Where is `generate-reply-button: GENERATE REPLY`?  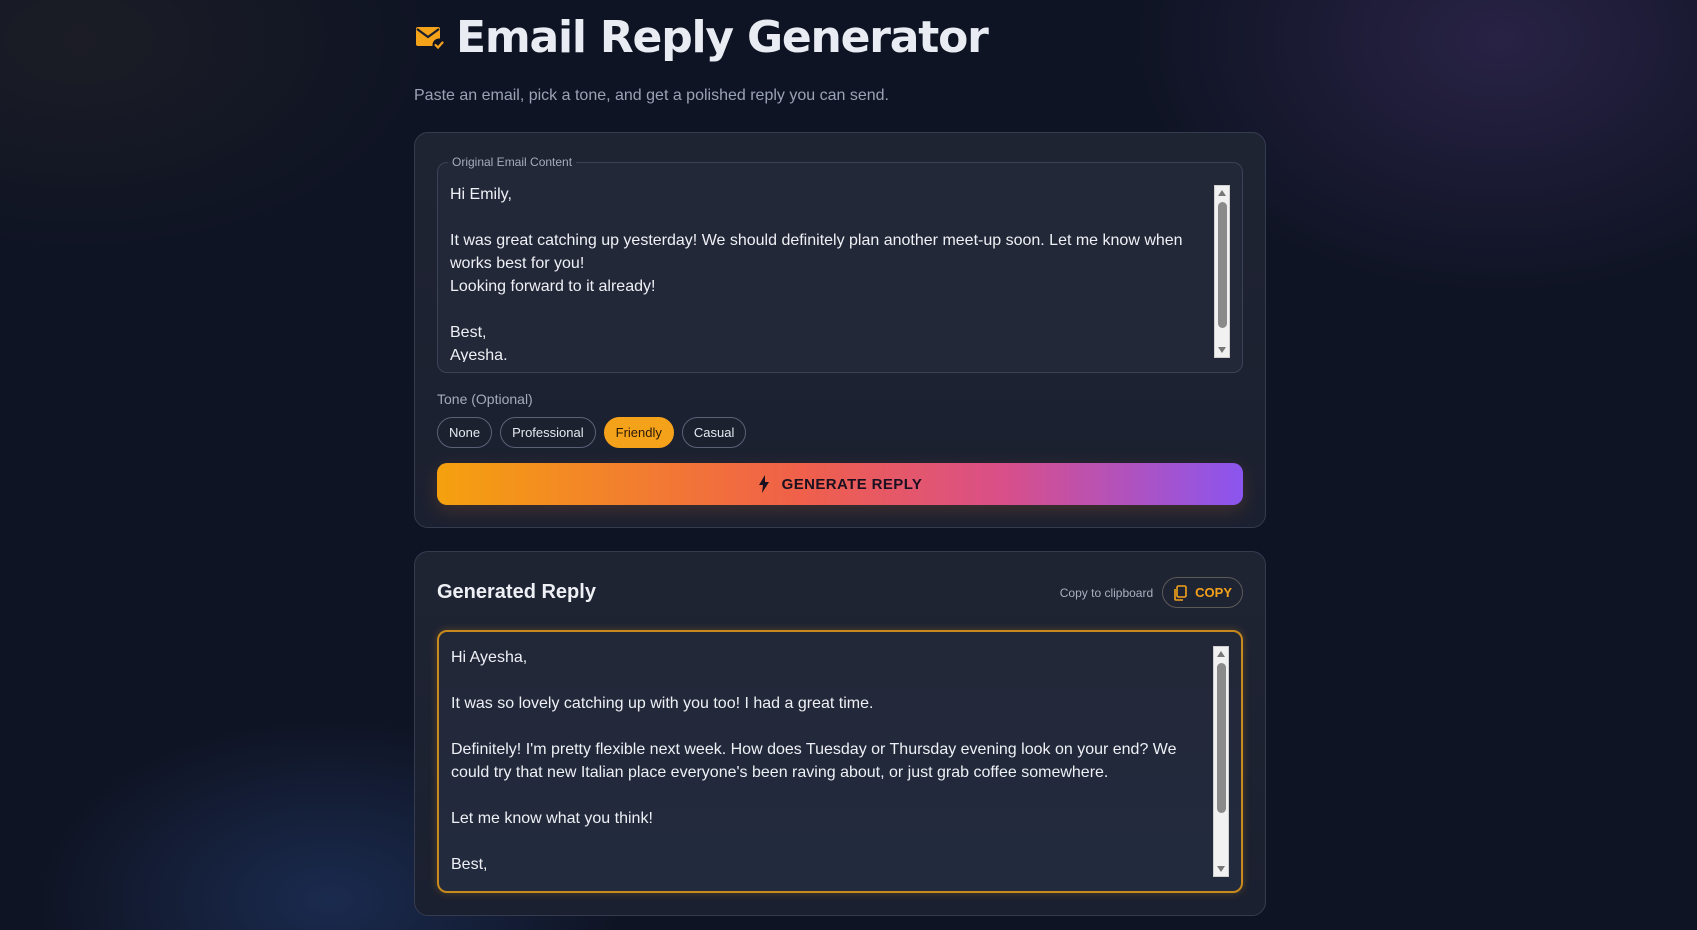
generate-reply-button: GENERATE REPLY is located at coordinates (840, 484).